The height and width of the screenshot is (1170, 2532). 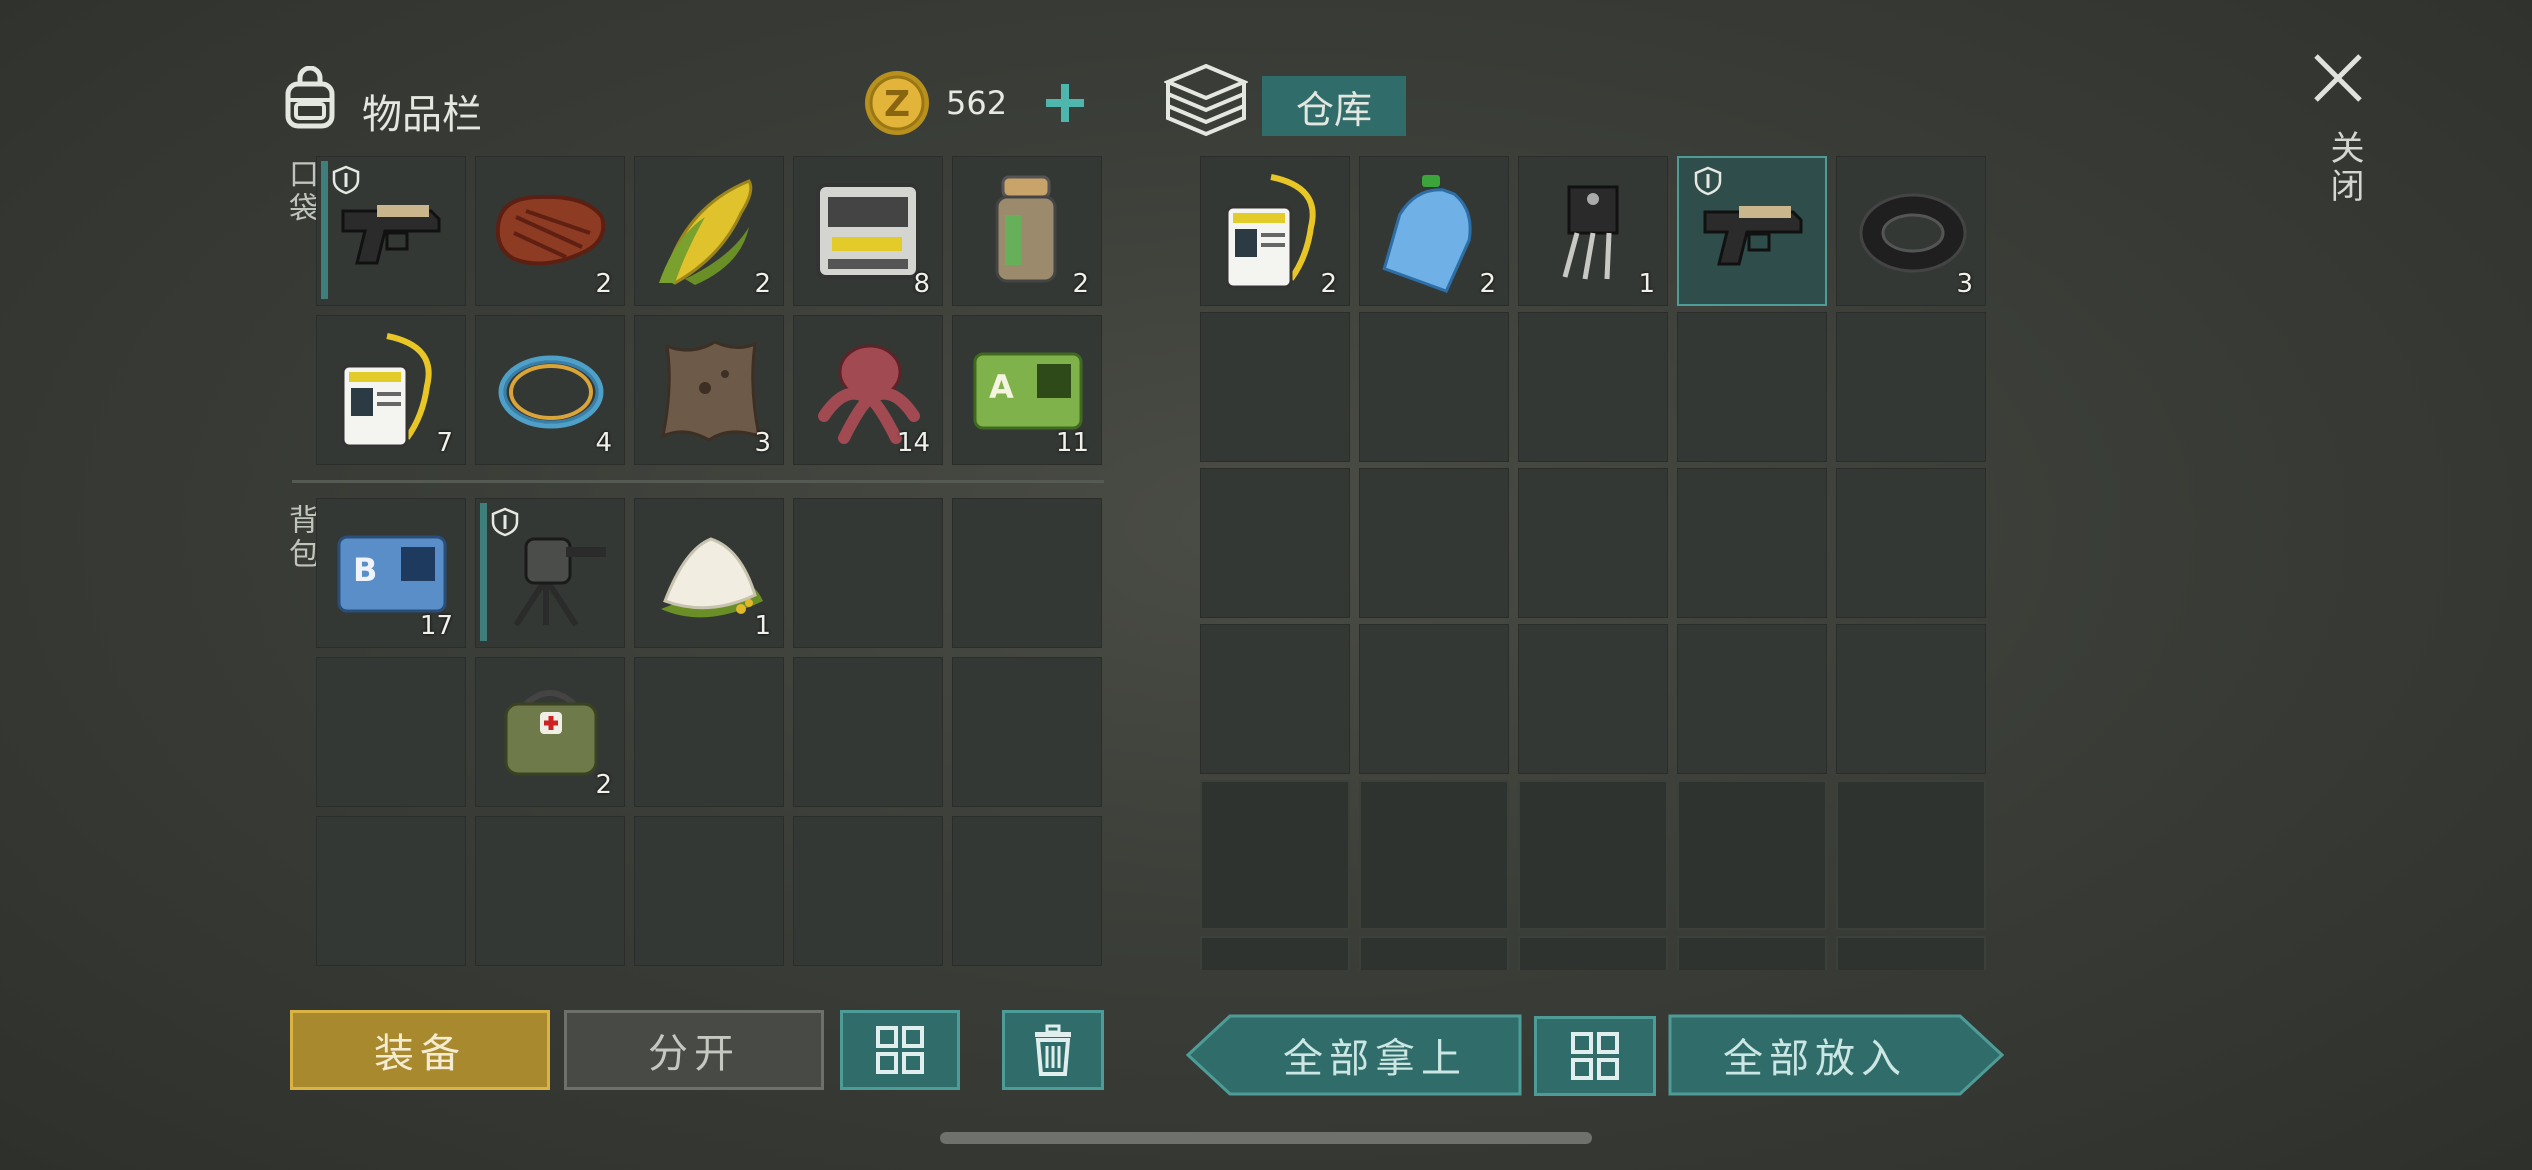 What do you see at coordinates (1027, 231) in the screenshot?
I see `item-slot-canister: 2` at bounding box center [1027, 231].